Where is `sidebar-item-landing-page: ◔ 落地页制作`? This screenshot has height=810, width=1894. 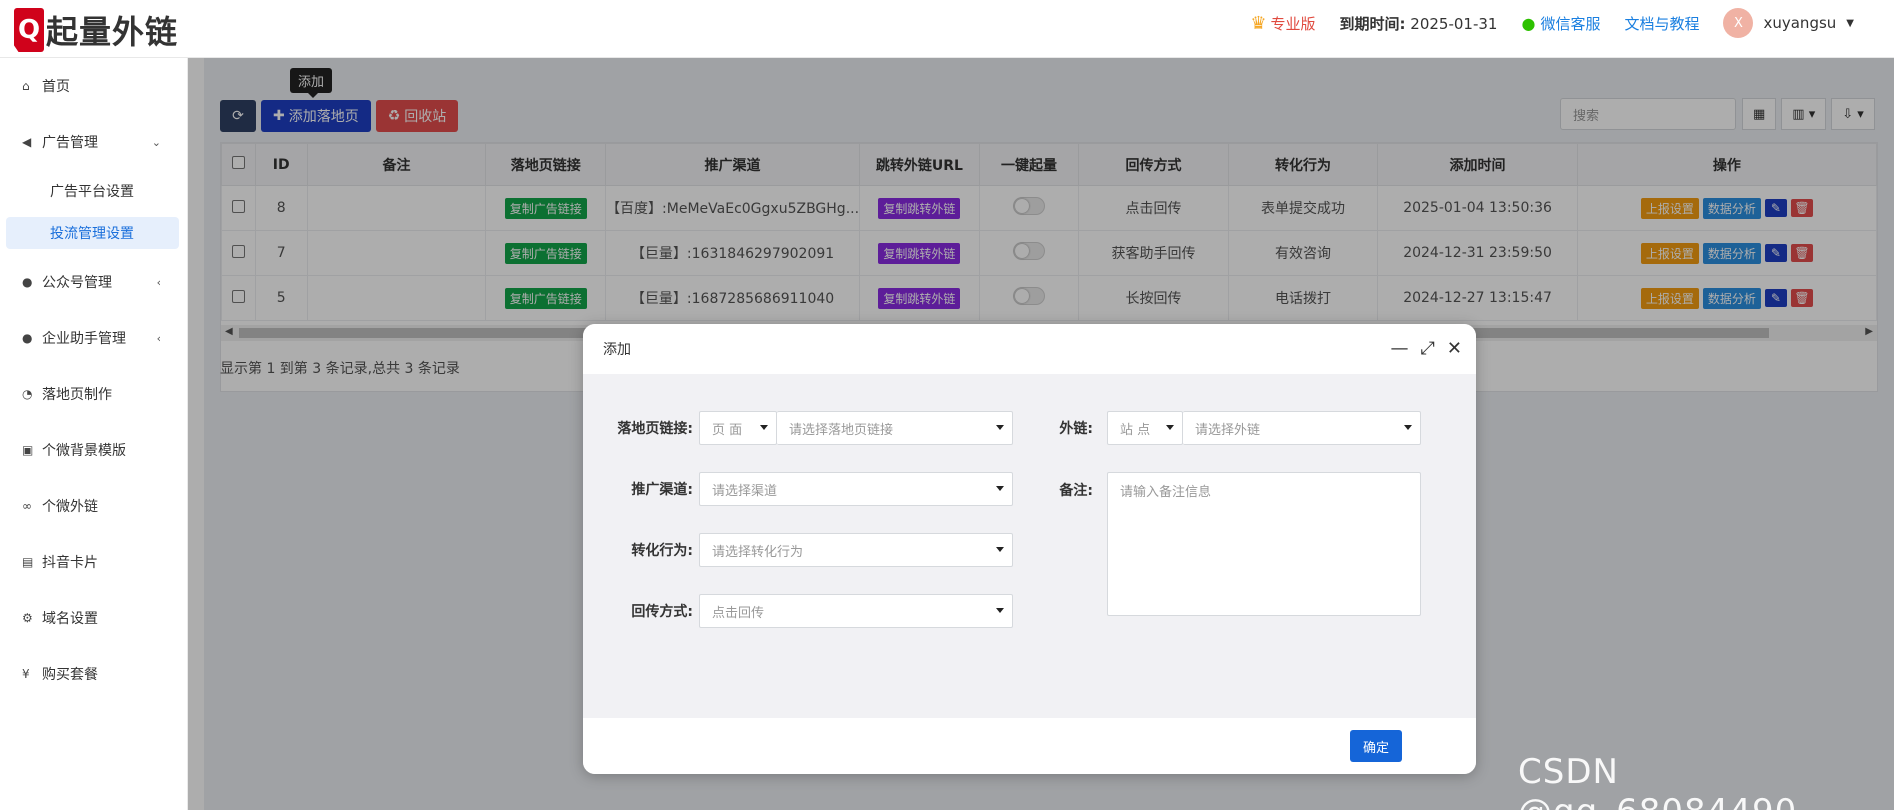 sidebar-item-landing-page: ◔ 落地页制作 is located at coordinates (93, 394).